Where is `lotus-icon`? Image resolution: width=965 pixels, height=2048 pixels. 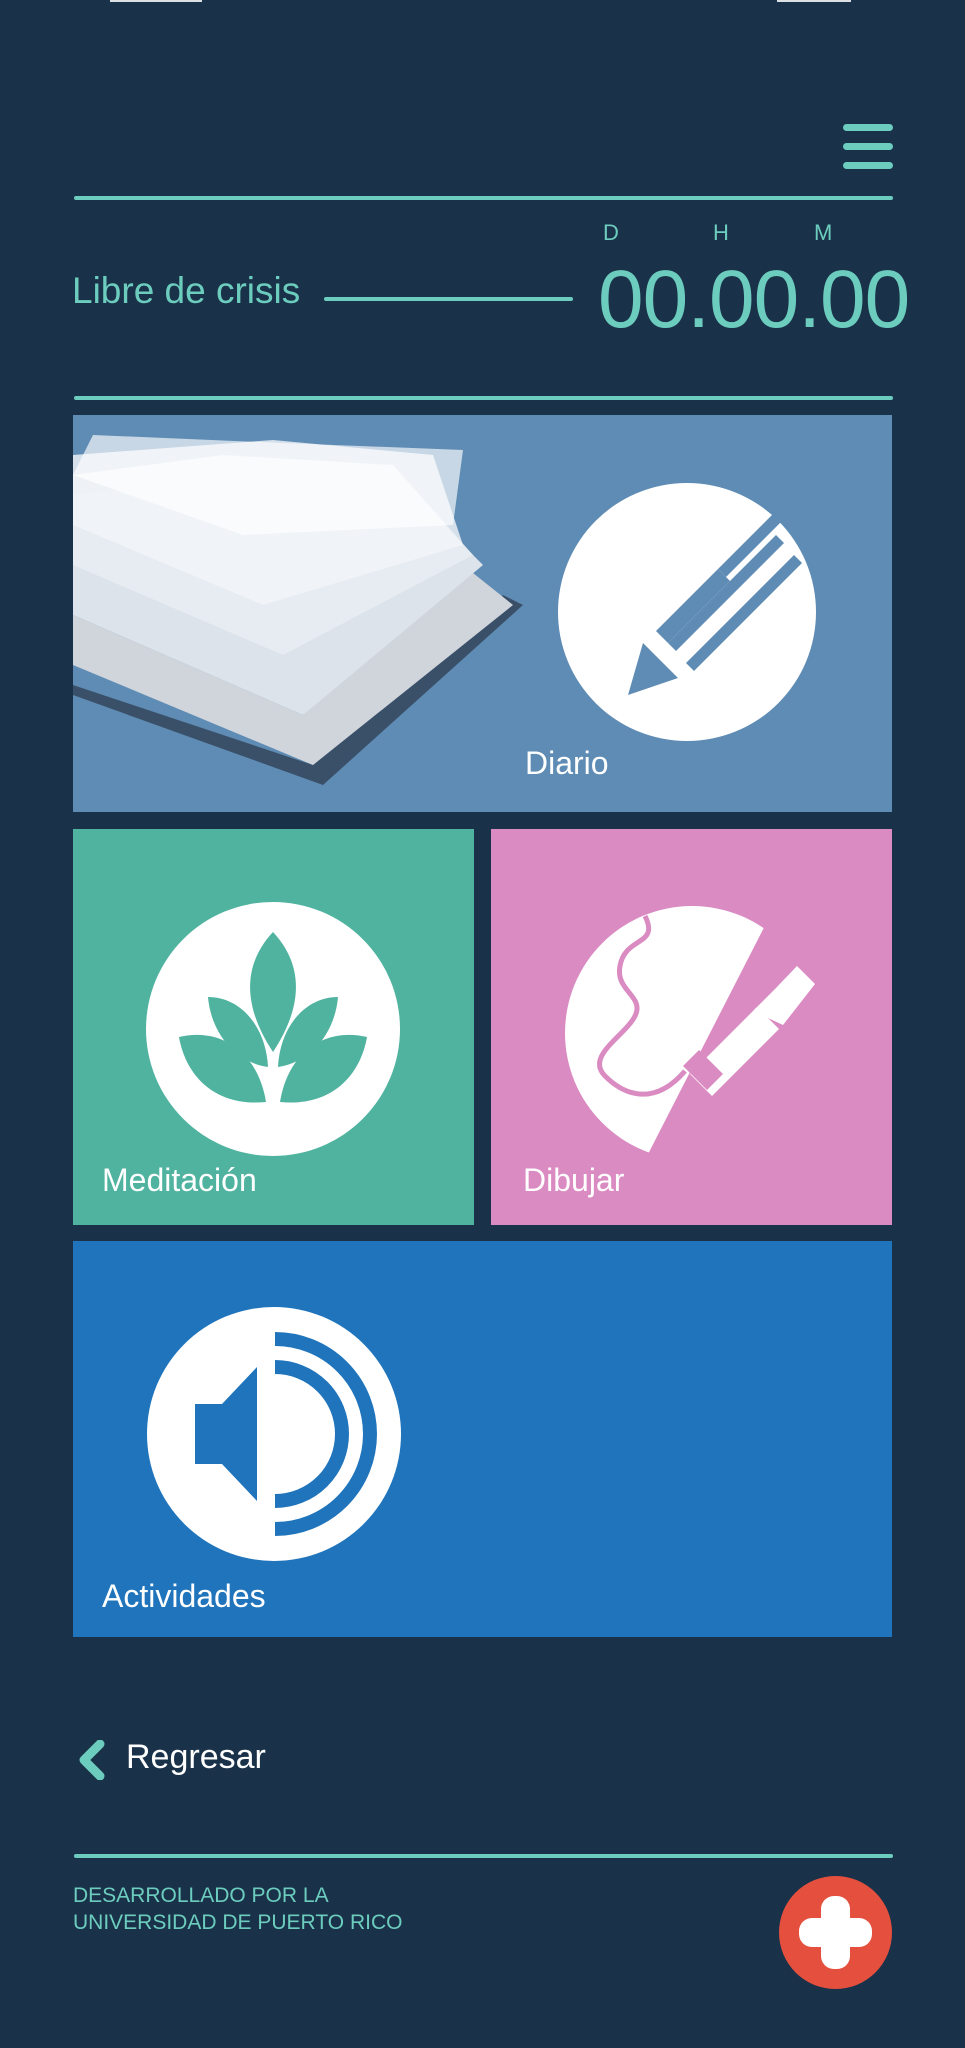 lotus-icon is located at coordinates (273, 1029).